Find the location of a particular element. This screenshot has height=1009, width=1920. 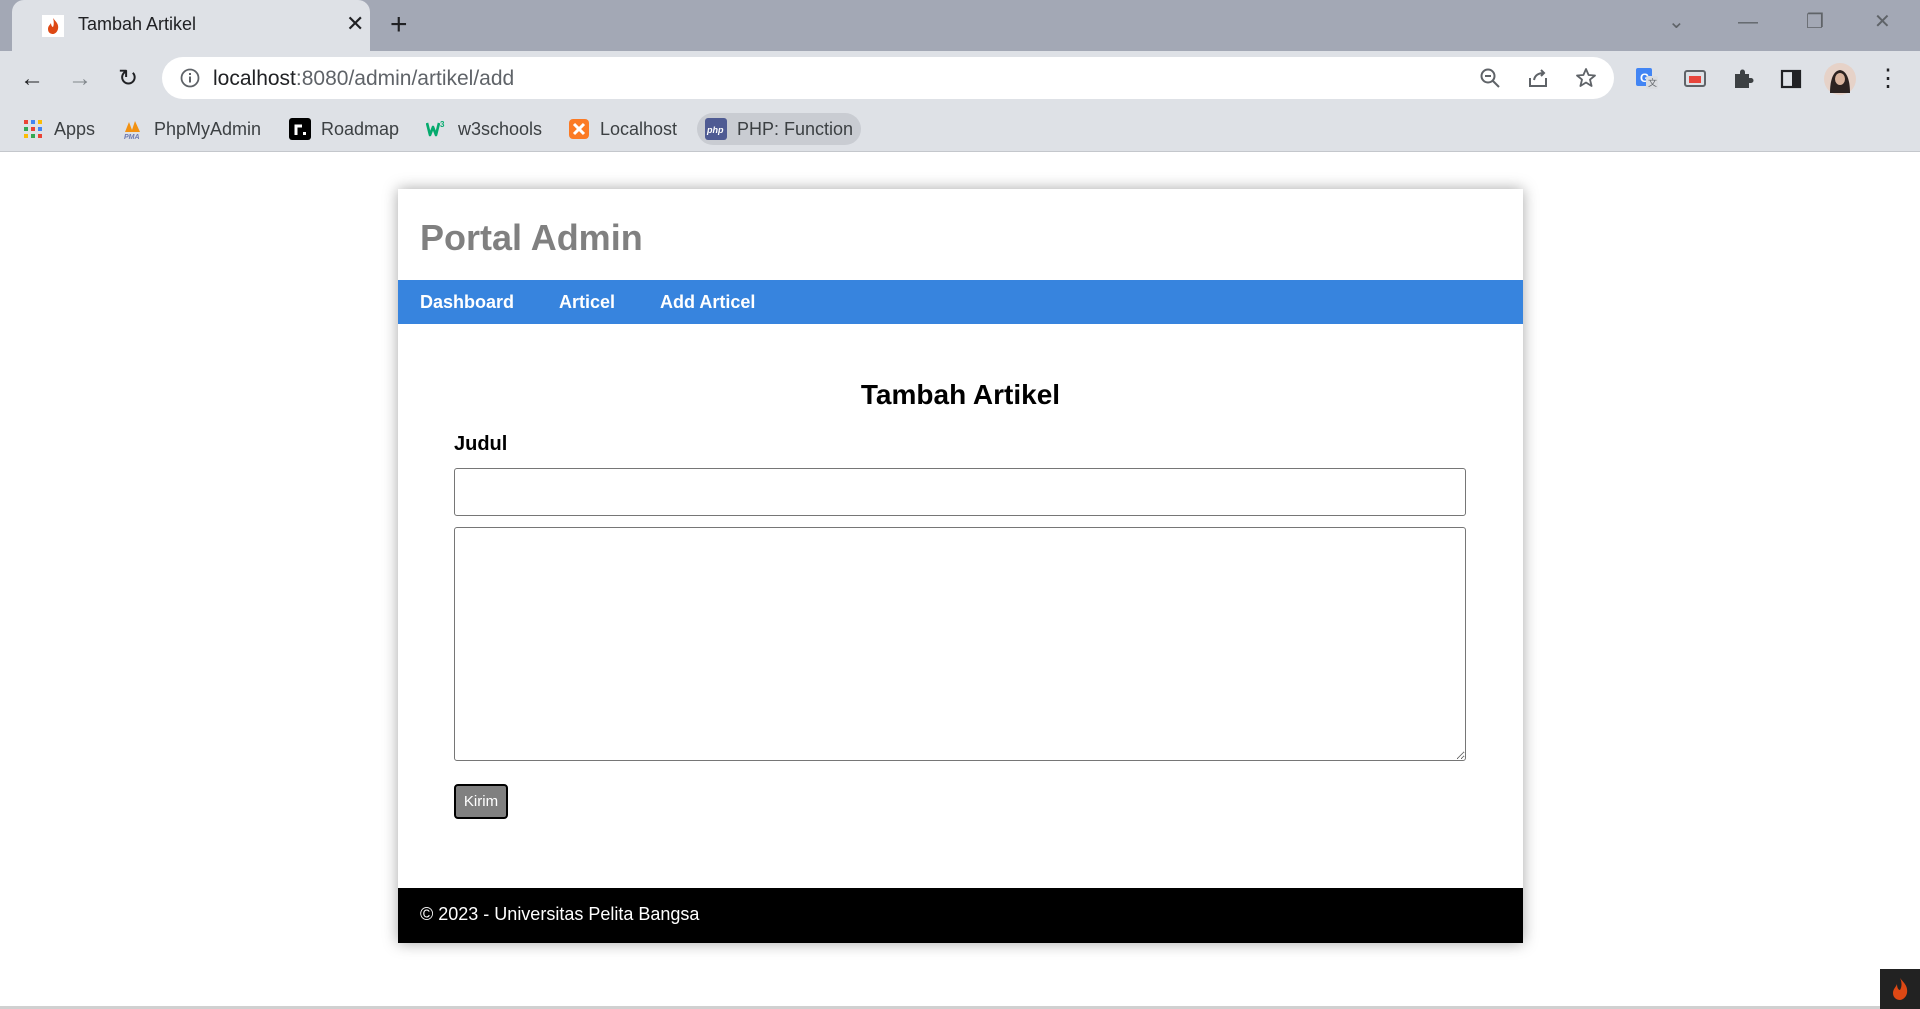

nav-dashboard: Dashboard is located at coordinates (467, 302).